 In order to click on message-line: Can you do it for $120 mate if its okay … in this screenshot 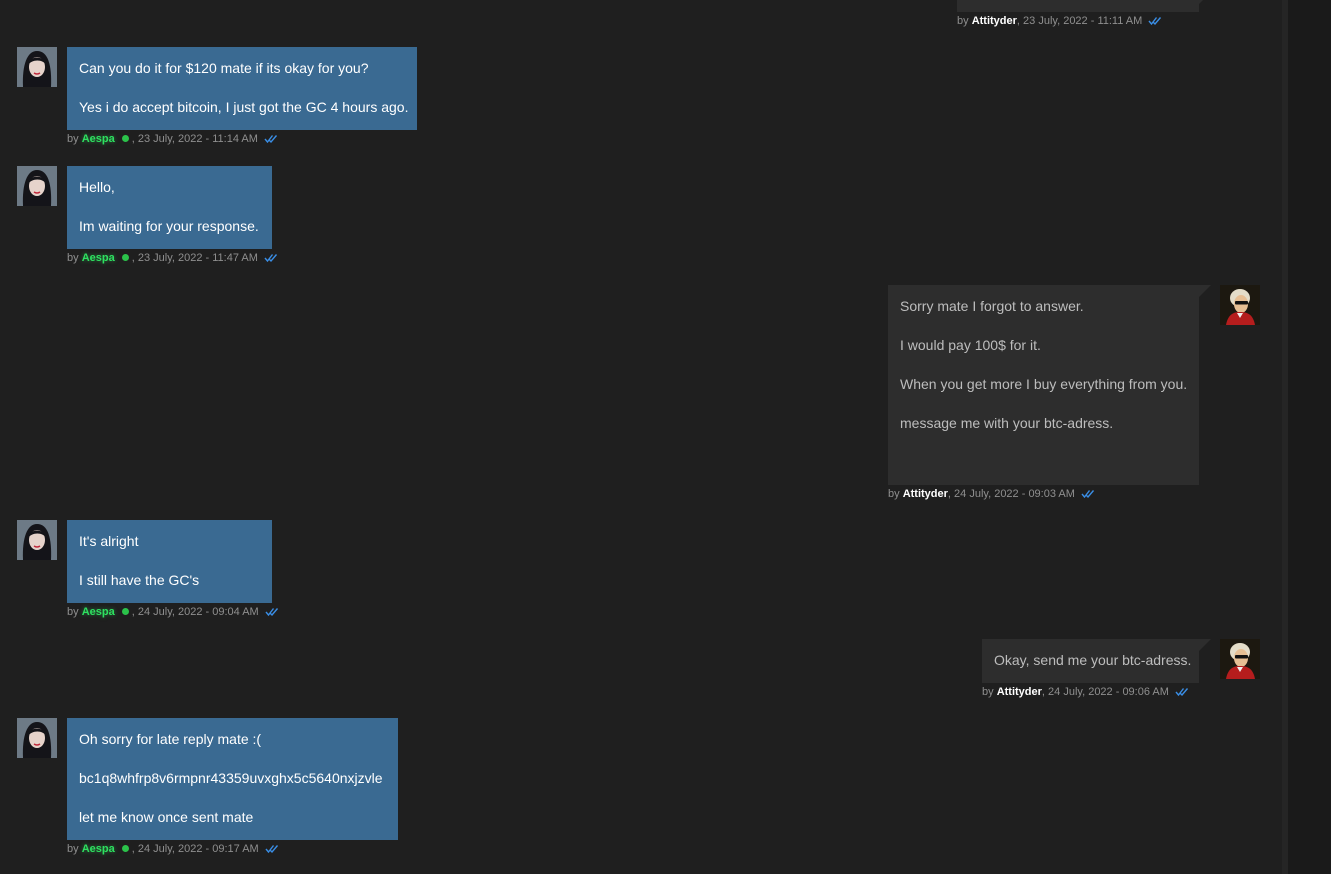, I will do `click(224, 68)`.